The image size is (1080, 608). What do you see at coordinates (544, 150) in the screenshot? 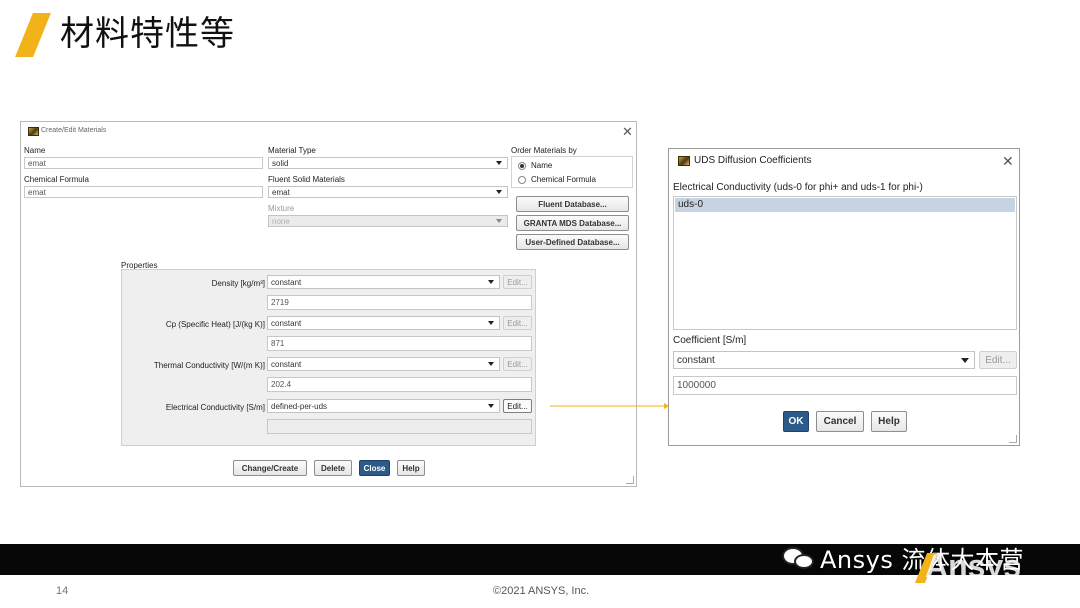
I see `order-materials-label: Order Materials by` at bounding box center [544, 150].